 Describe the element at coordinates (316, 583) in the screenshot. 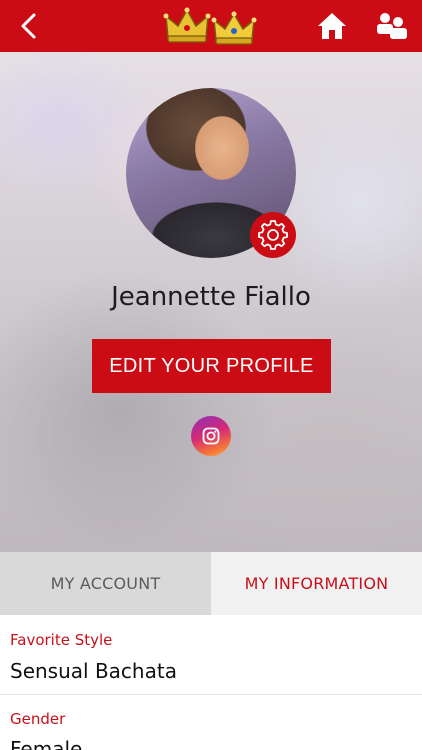

I see `tab-my-information: MY INFORMATION` at that location.